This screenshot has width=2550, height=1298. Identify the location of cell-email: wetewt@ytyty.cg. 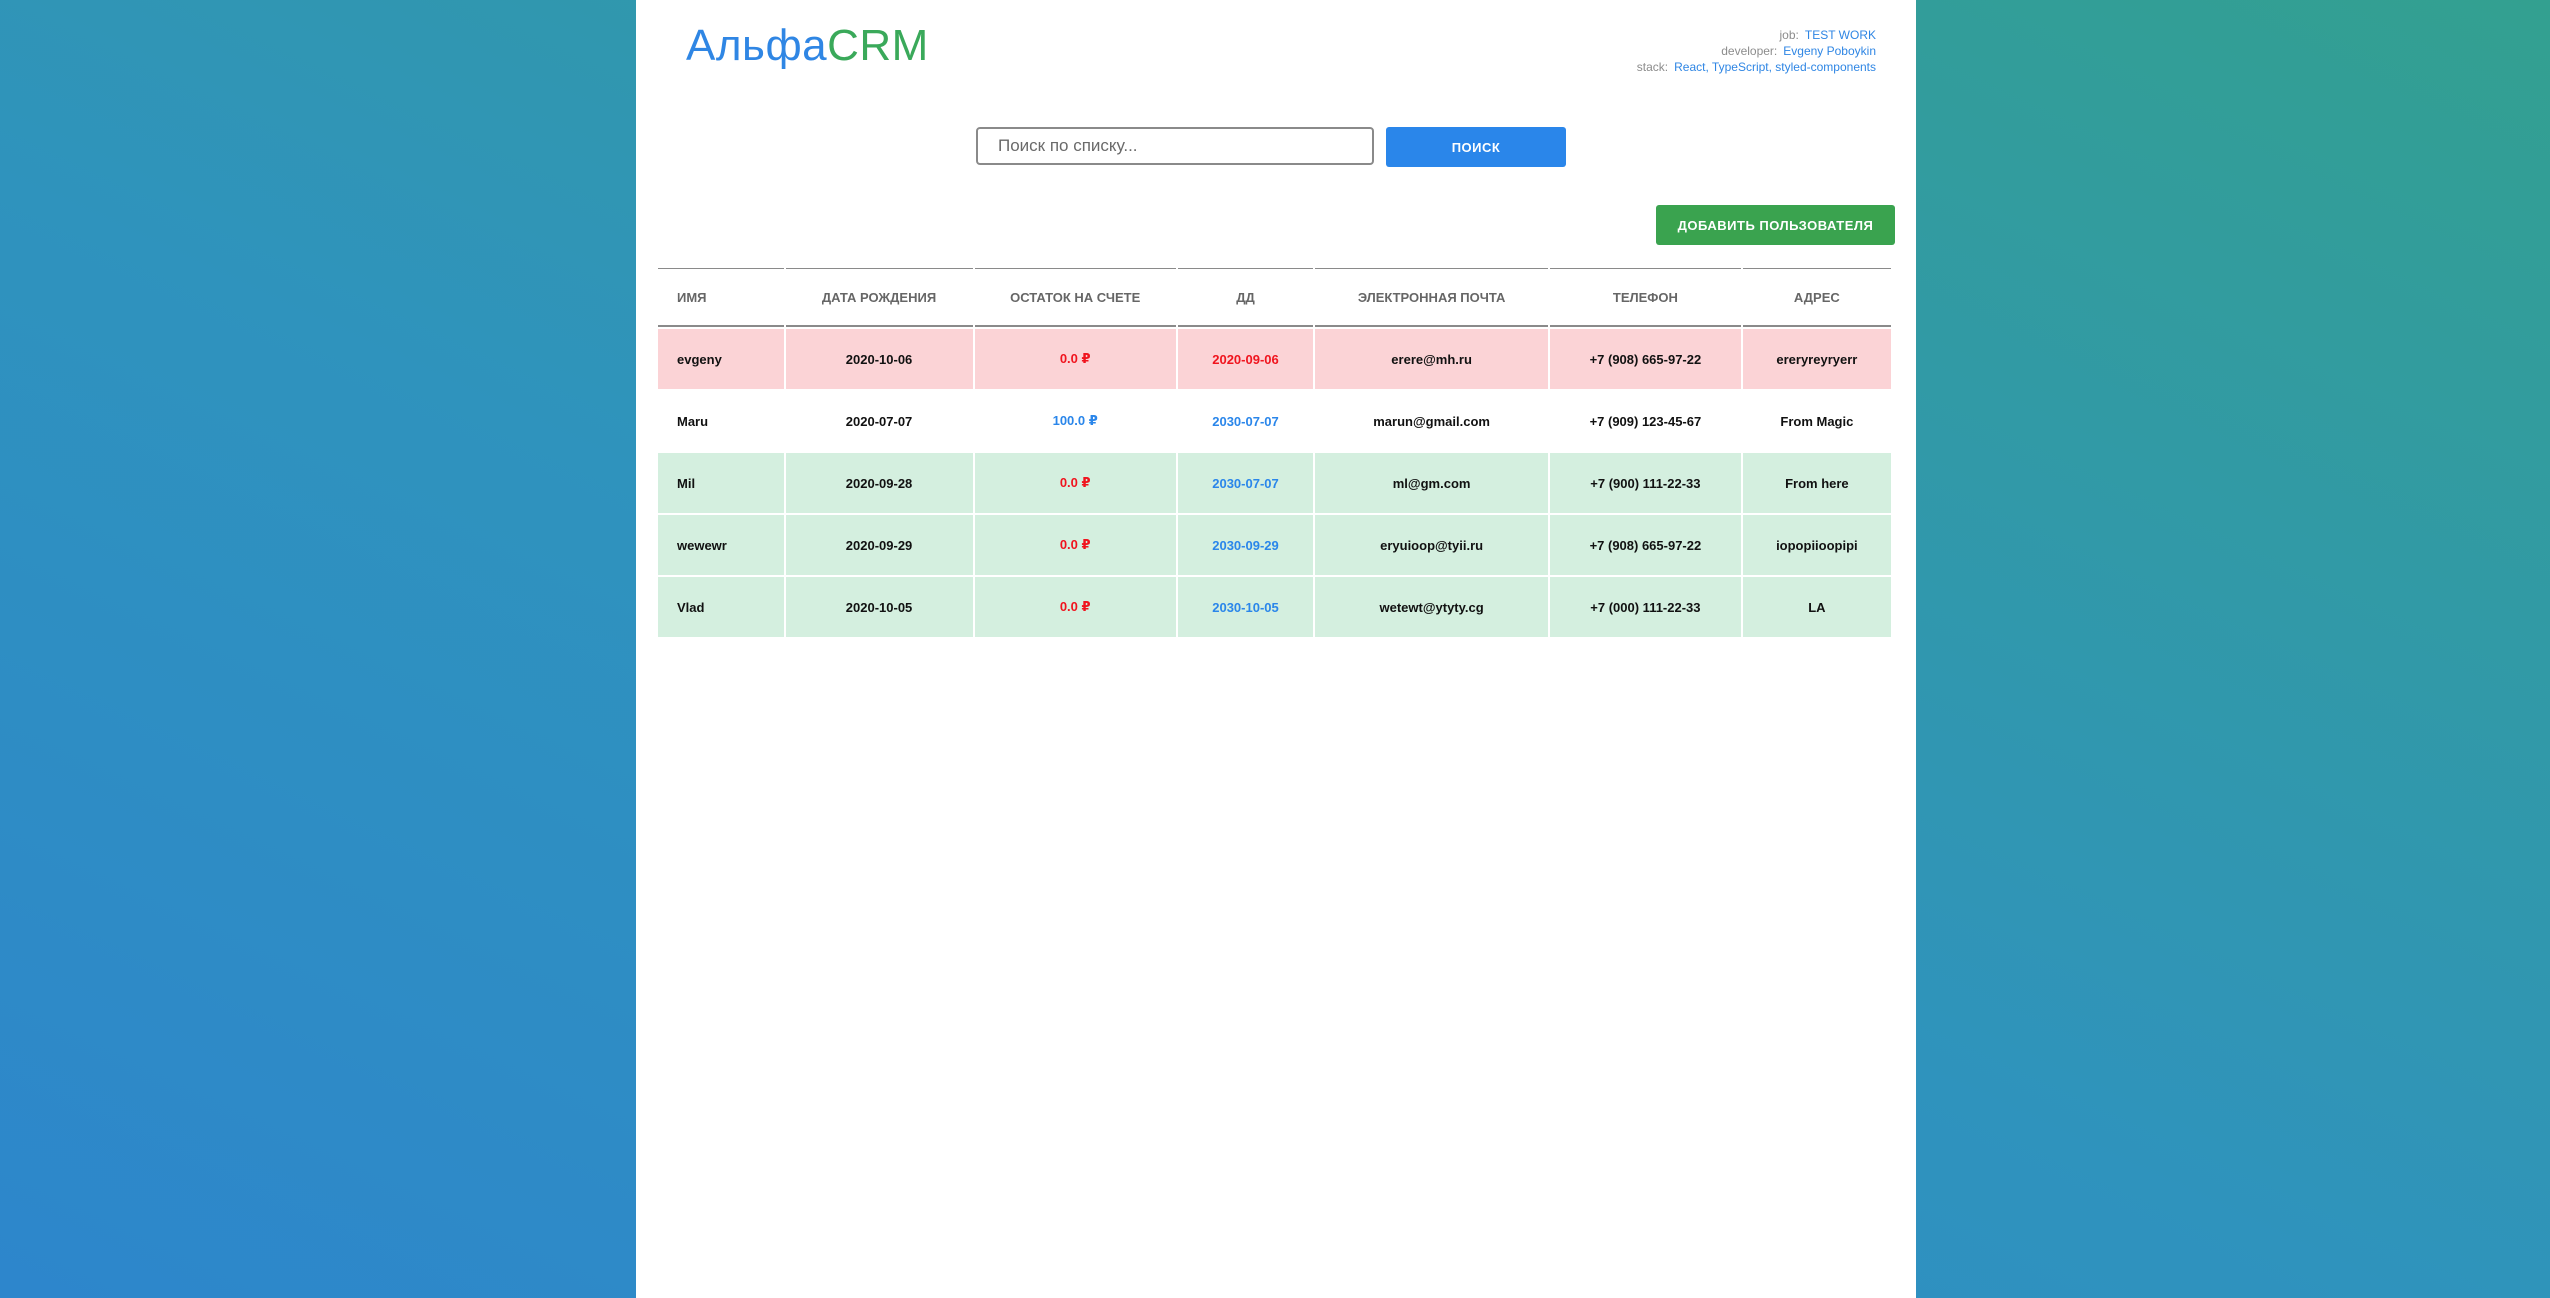
(1432, 607).